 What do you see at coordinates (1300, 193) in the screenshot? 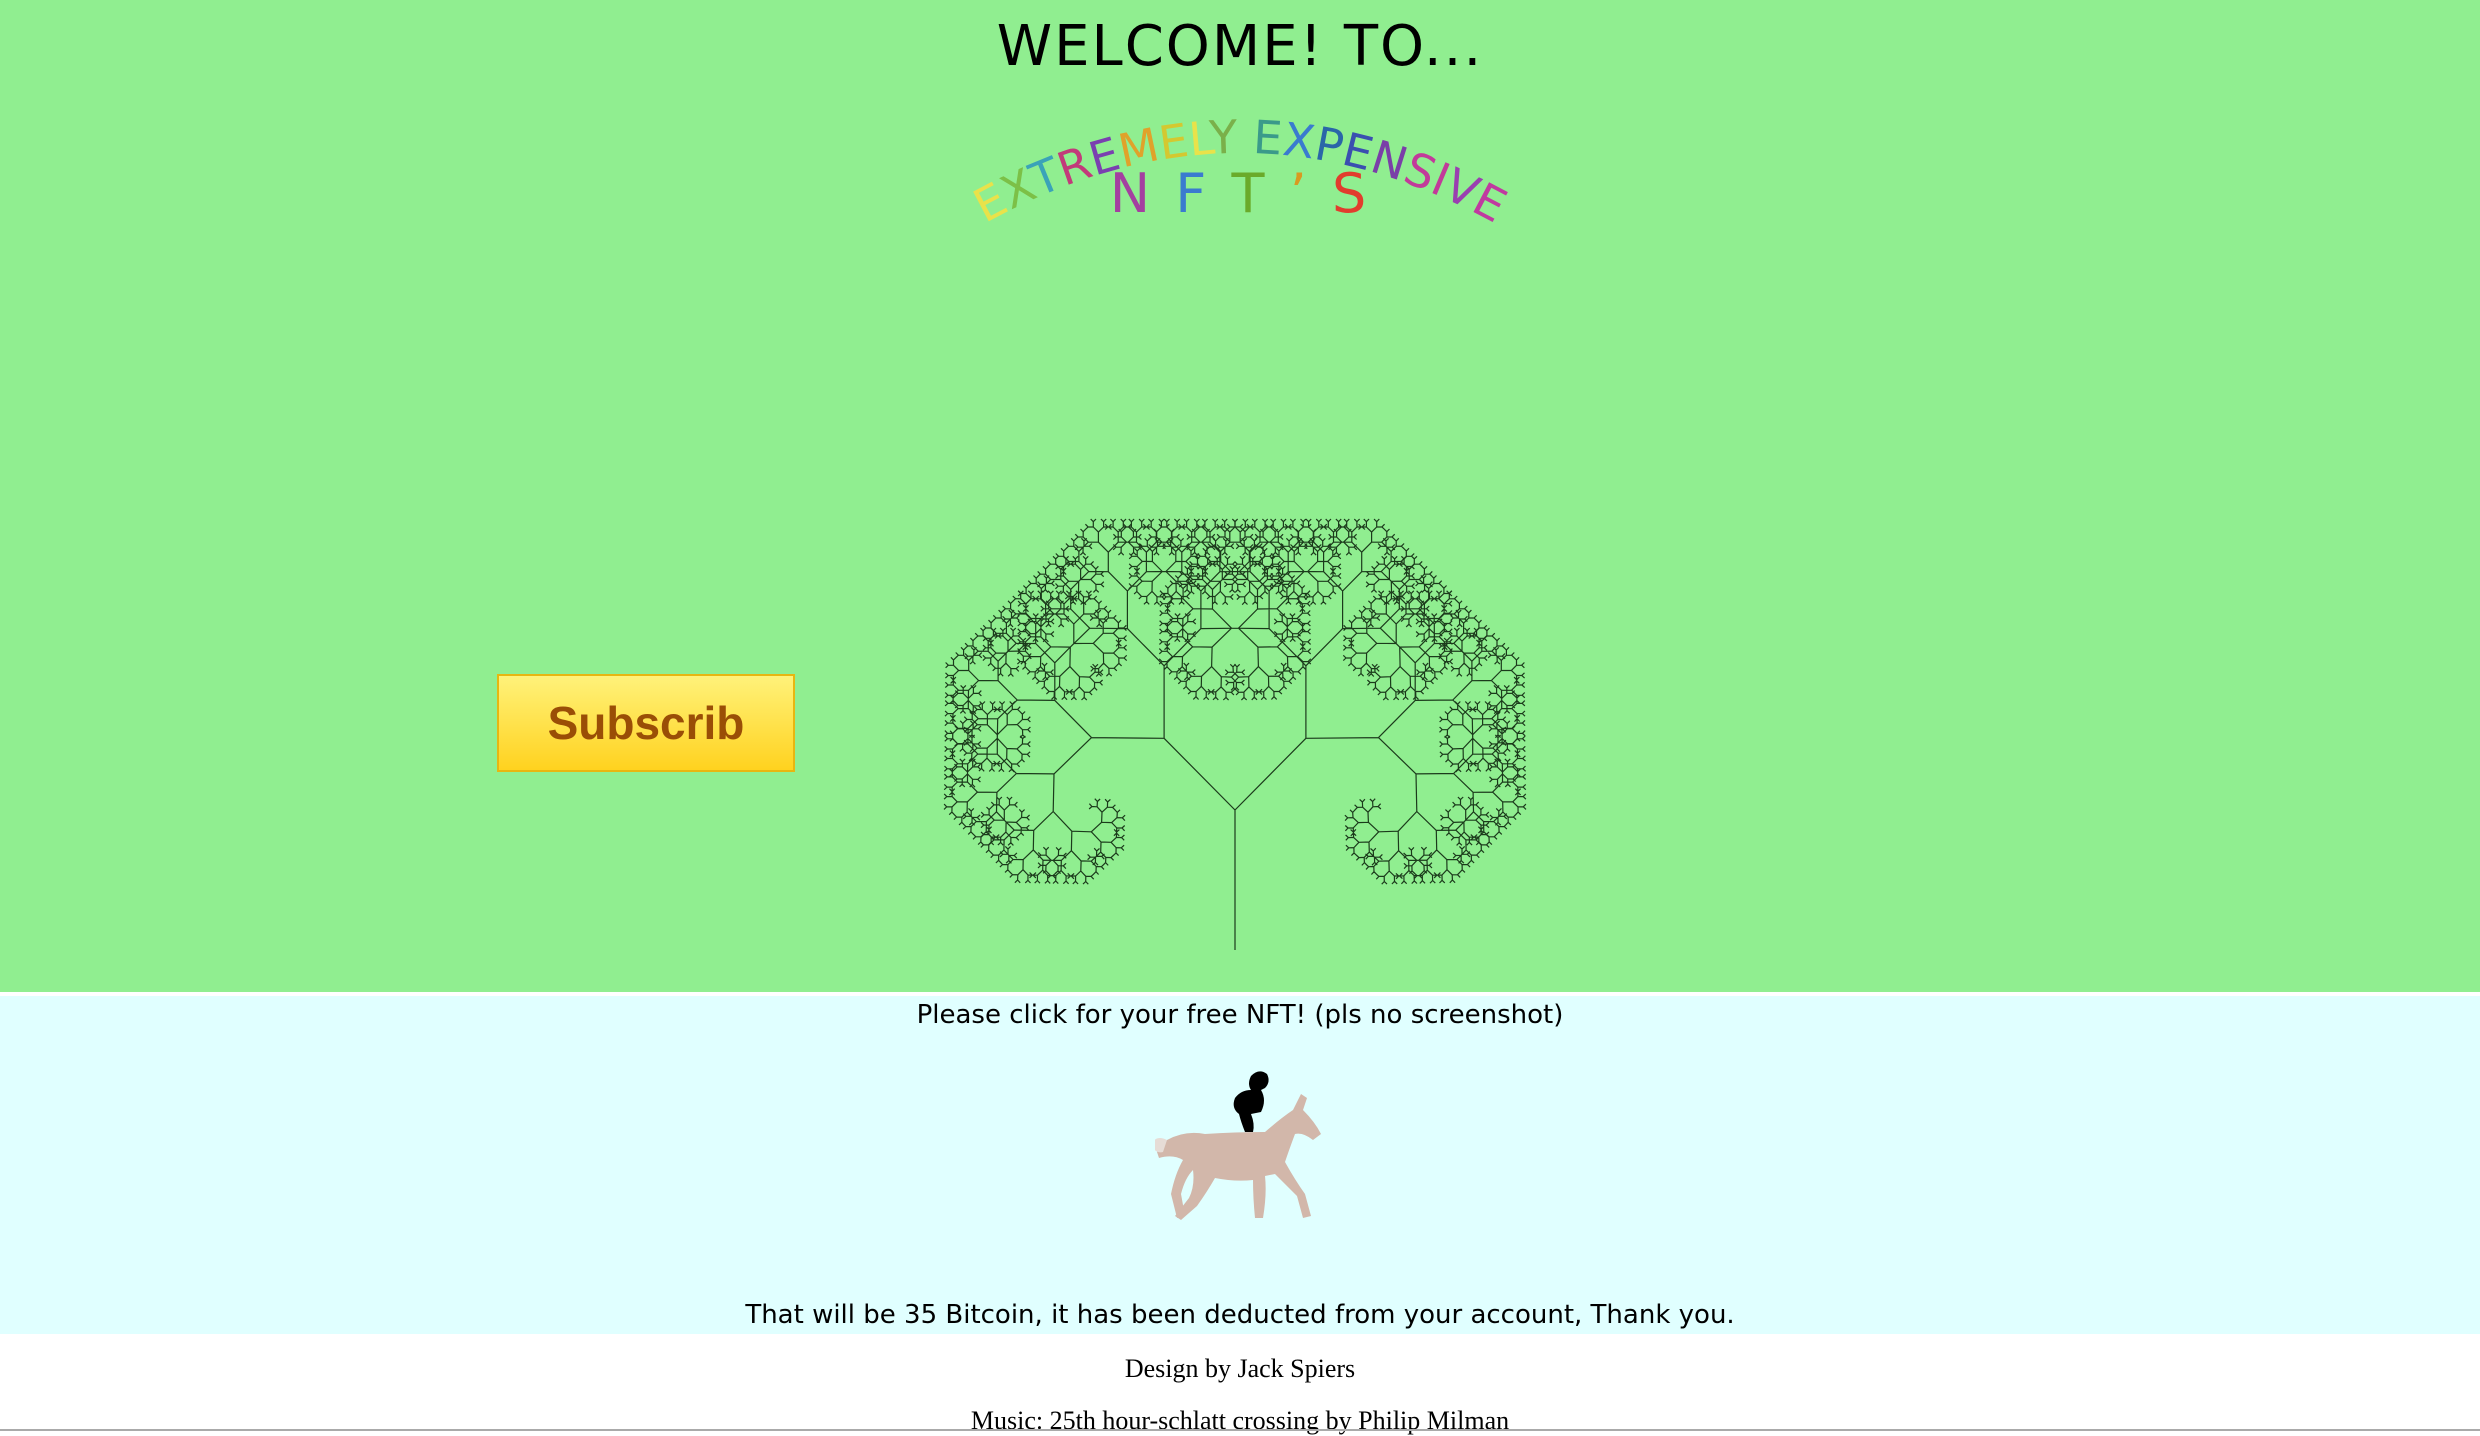
I see `nft-letter: ’` at bounding box center [1300, 193].